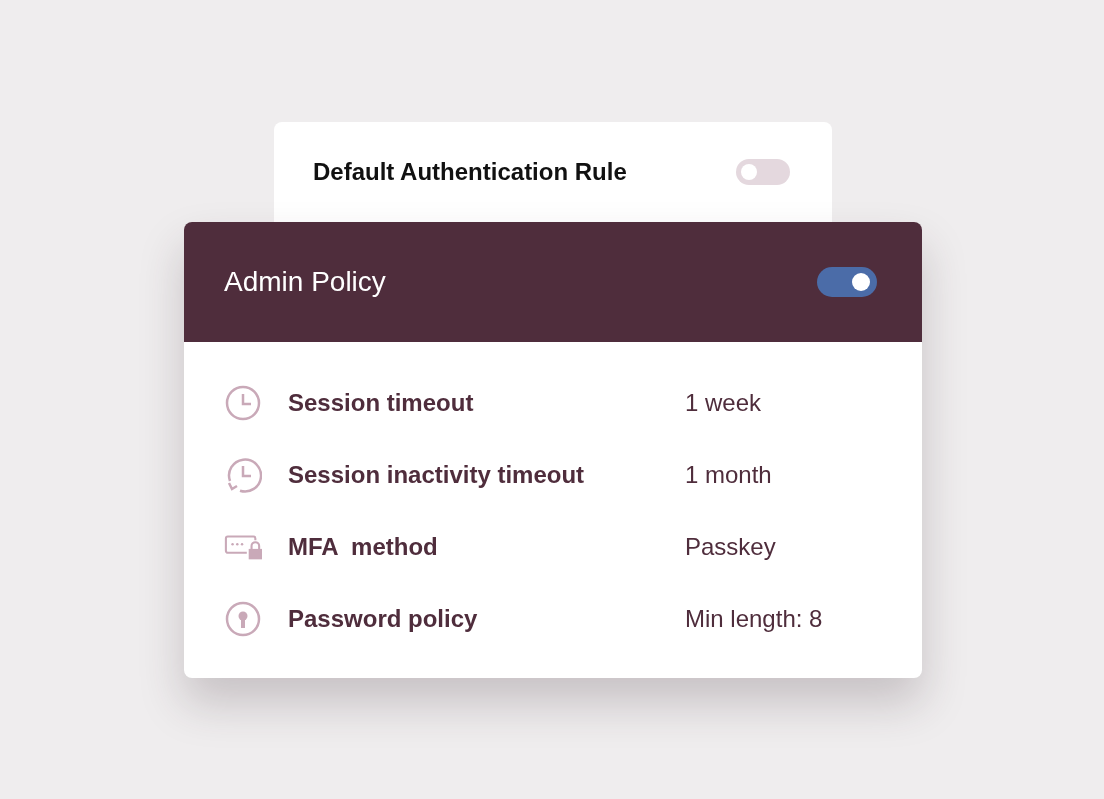 The image size is (1104, 799). Describe the element at coordinates (754, 619) in the screenshot. I see `setting-value: Min length: 8` at that location.